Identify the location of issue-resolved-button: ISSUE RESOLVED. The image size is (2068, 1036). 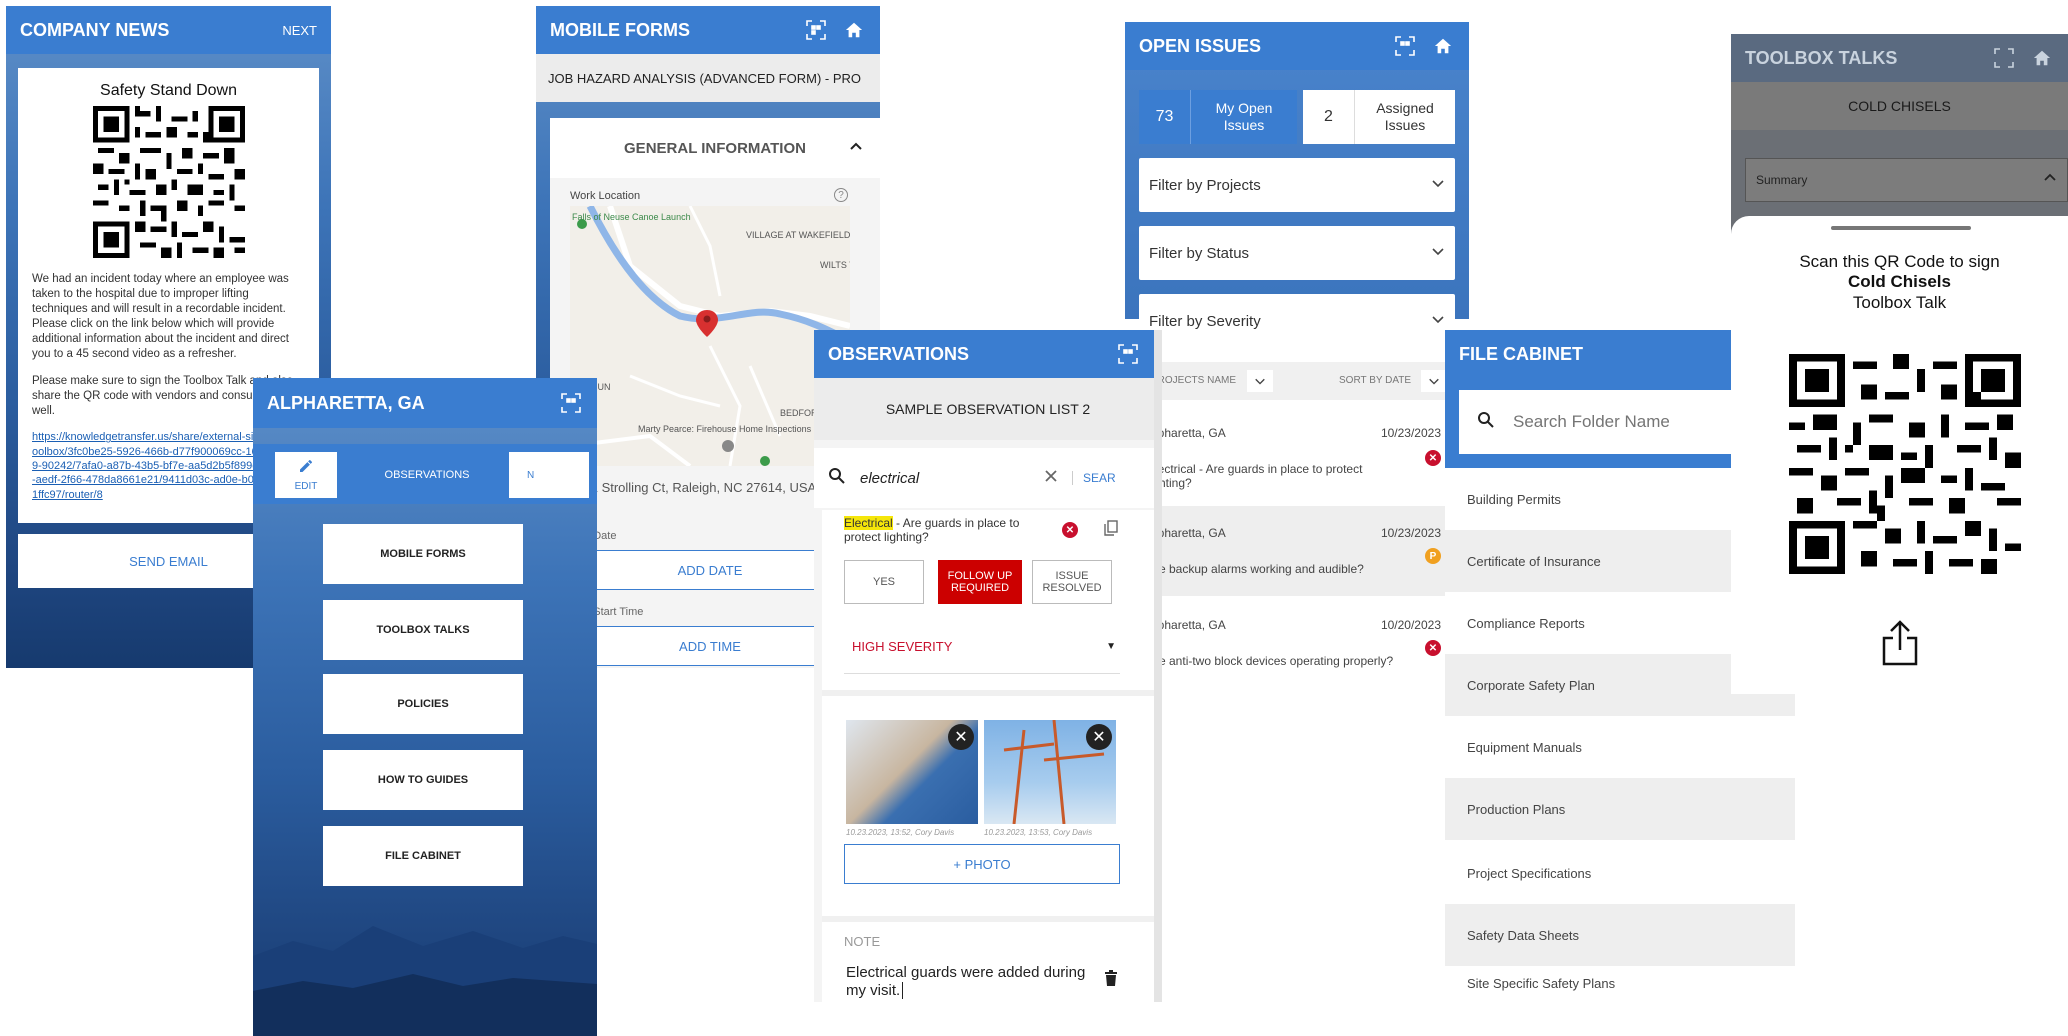
(1072, 582).